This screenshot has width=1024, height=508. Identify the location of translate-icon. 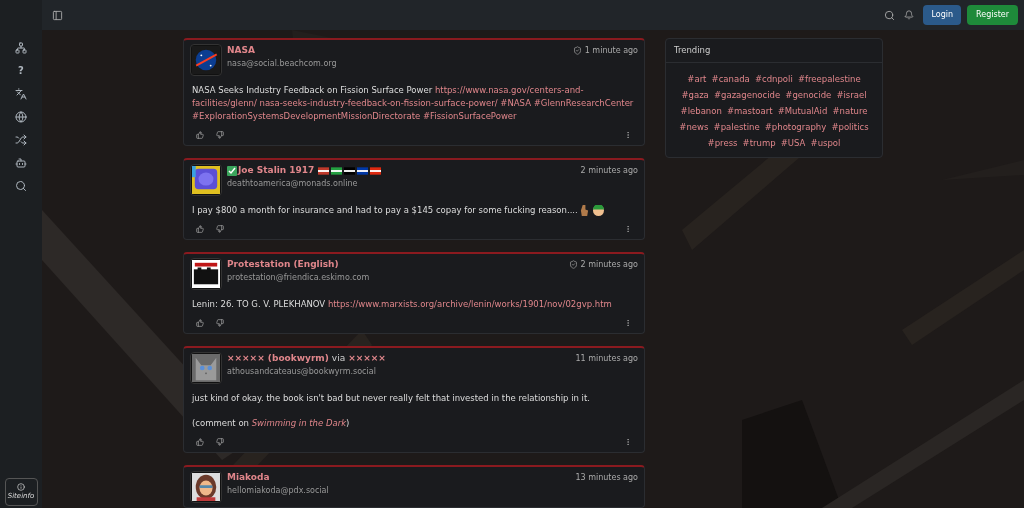
(21, 94).